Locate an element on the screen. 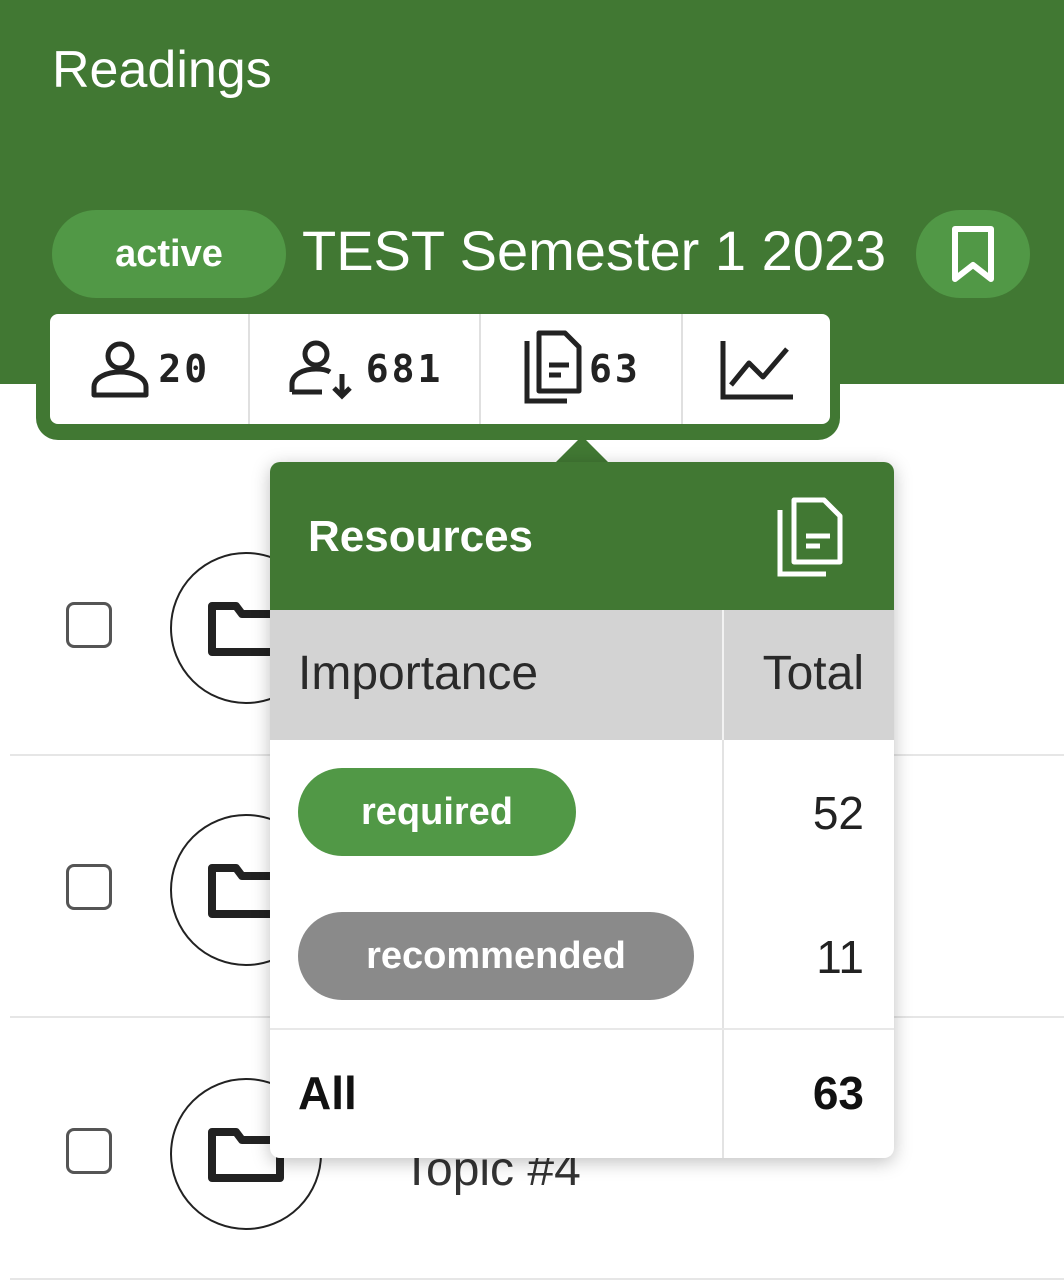 The width and height of the screenshot is (1064, 1280). bookmark-button is located at coordinates (973, 254).